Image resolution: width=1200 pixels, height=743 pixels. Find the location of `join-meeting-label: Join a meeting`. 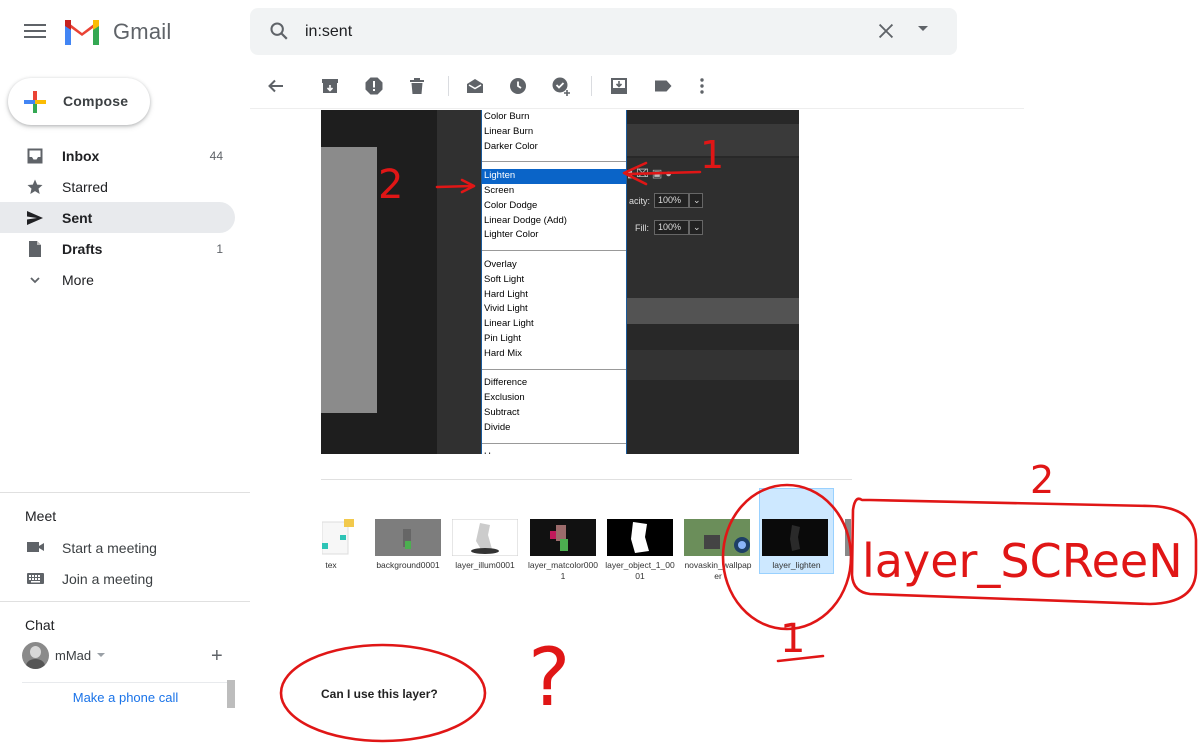

join-meeting-label: Join a meeting is located at coordinates (108, 579).